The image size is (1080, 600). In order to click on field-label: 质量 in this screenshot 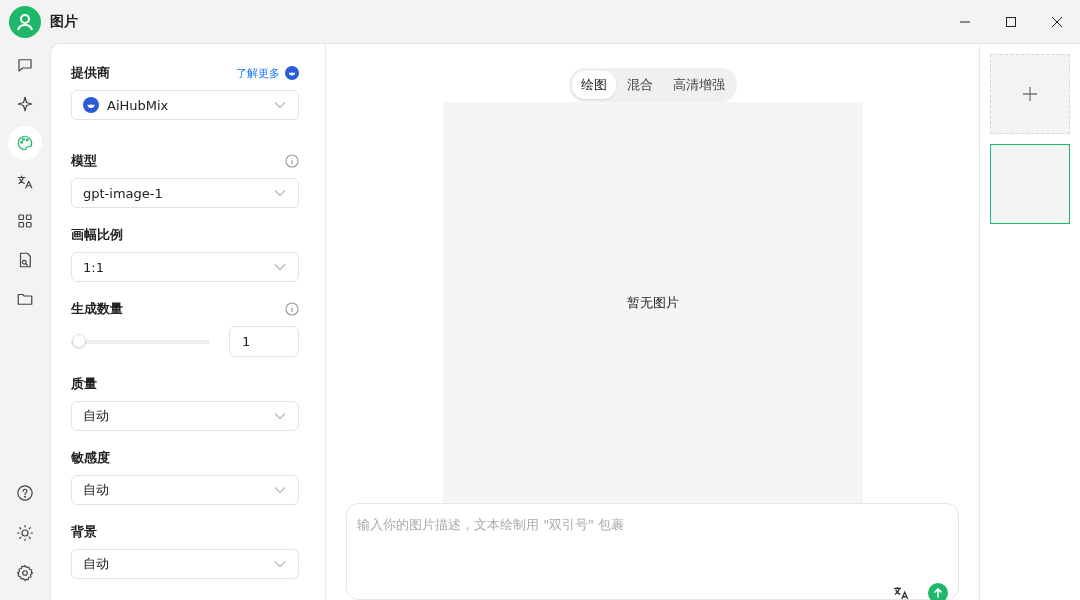, I will do `click(84, 384)`.